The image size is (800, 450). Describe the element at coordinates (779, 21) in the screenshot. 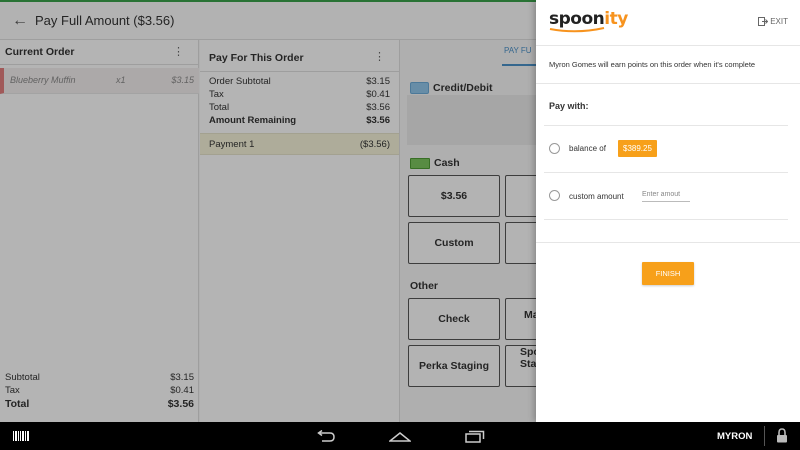

I see `exit-label: EXIT` at that location.